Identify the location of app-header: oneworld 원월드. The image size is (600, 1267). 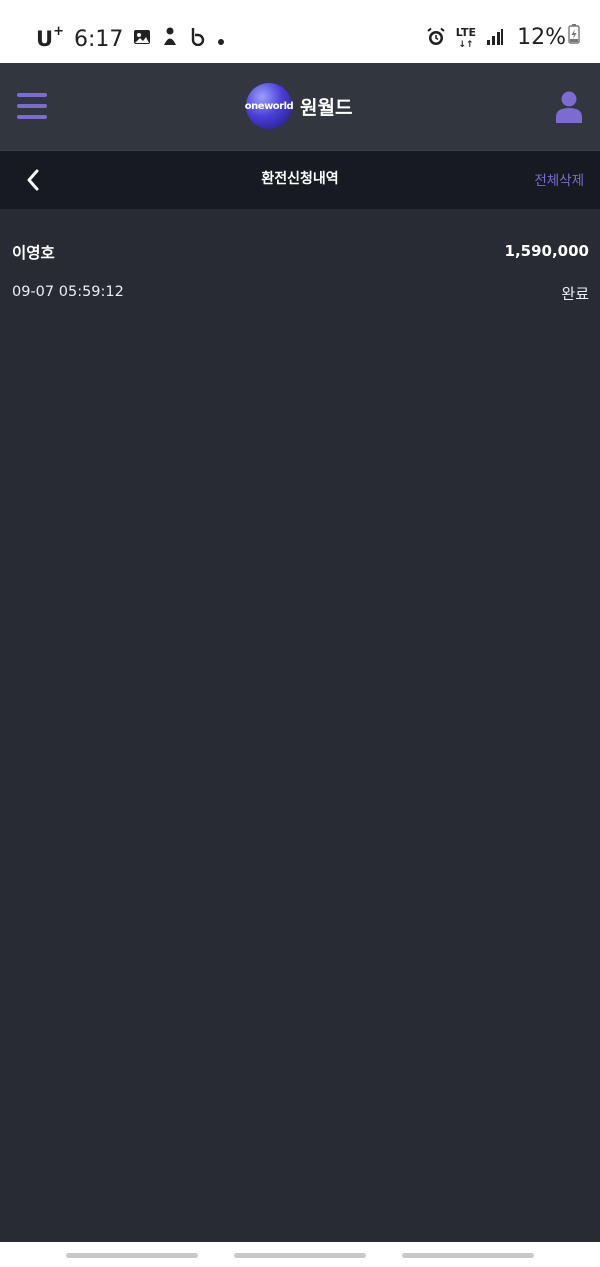
(300, 107).